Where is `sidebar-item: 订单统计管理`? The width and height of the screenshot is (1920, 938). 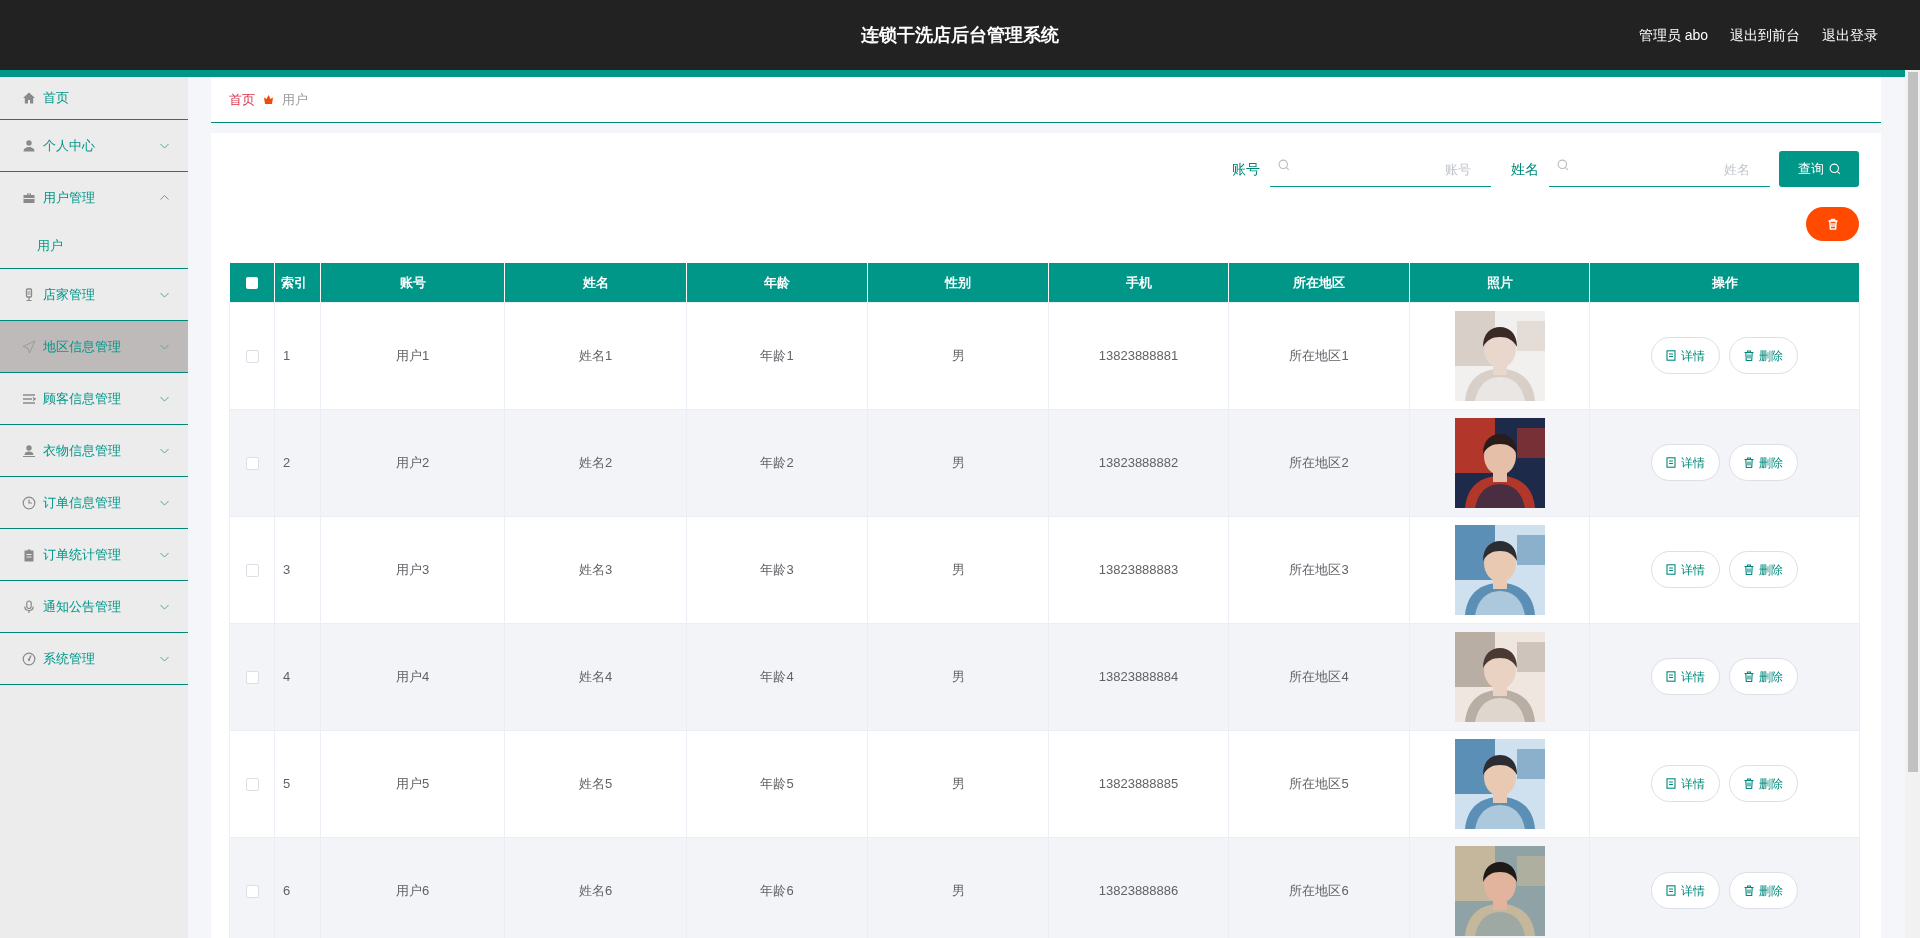
sidebar-item: 订单统计管理 is located at coordinates (94, 554).